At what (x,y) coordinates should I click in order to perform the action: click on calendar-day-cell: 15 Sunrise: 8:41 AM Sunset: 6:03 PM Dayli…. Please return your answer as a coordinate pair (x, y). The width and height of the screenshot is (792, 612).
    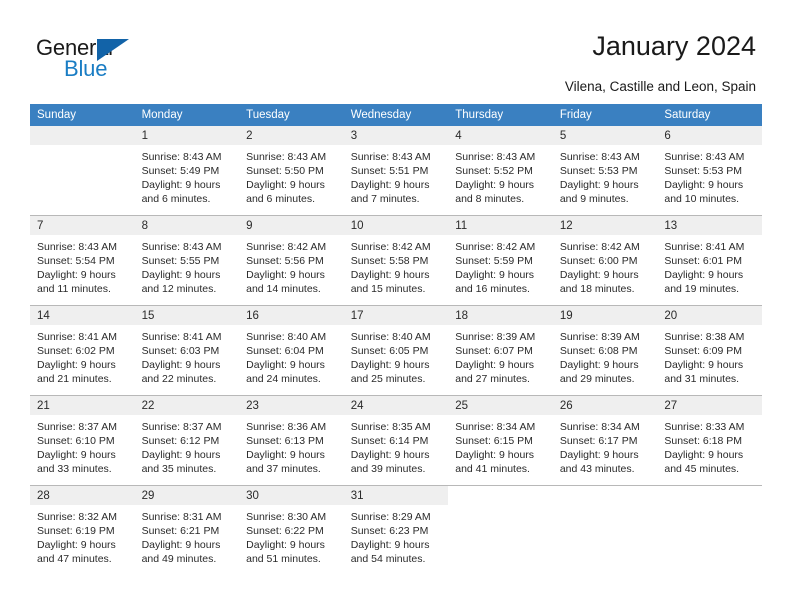
    Looking at the image, I should click on (187, 350).